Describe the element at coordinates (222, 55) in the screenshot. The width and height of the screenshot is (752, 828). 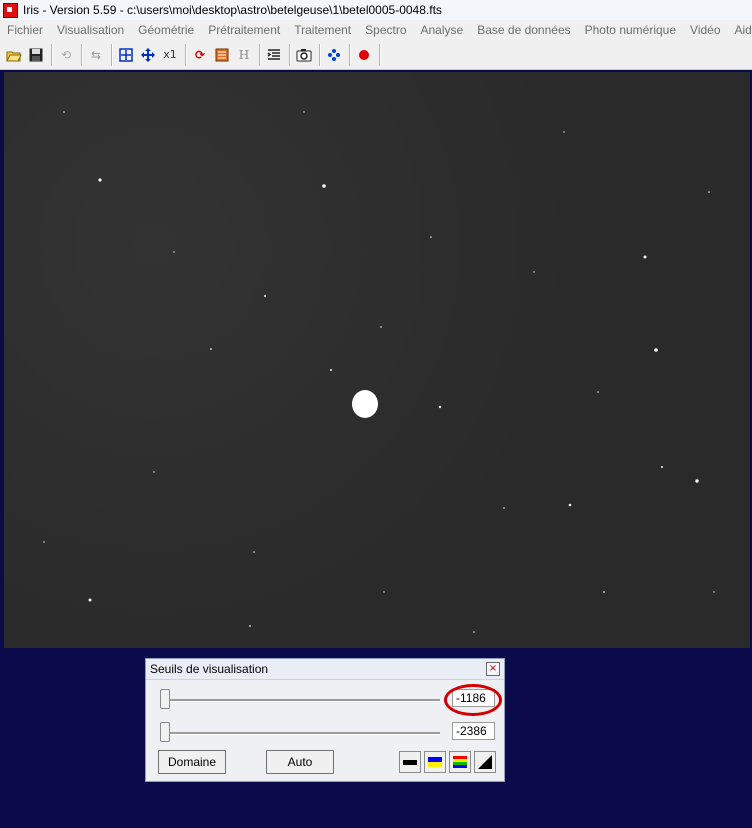
I see `palette-icon` at that location.